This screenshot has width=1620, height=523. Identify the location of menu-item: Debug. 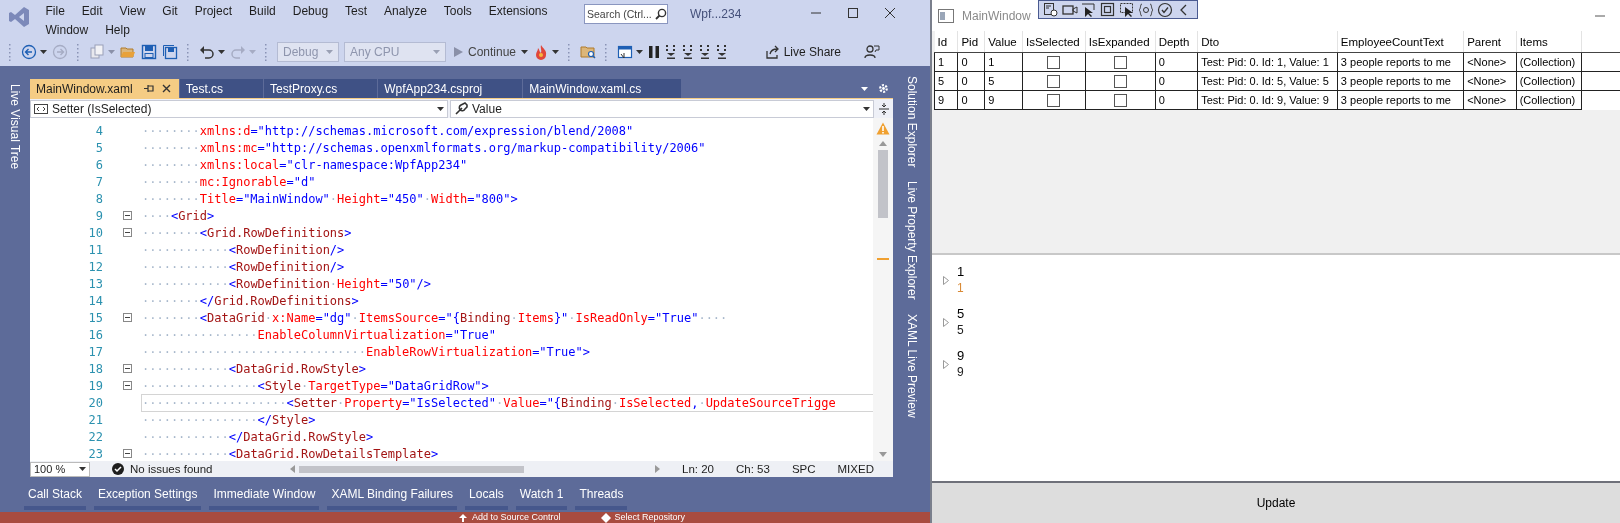
(310, 10).